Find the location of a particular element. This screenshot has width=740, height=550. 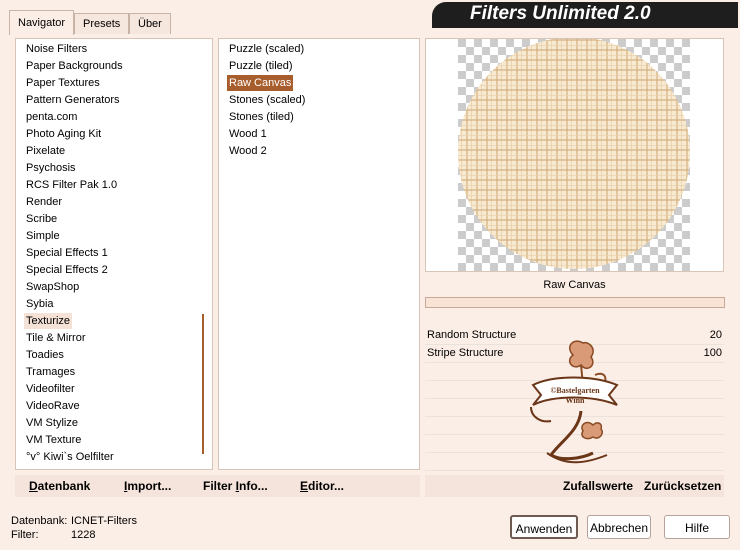

filter-item: Stones (tiled) is located at coordinates (261, 117).